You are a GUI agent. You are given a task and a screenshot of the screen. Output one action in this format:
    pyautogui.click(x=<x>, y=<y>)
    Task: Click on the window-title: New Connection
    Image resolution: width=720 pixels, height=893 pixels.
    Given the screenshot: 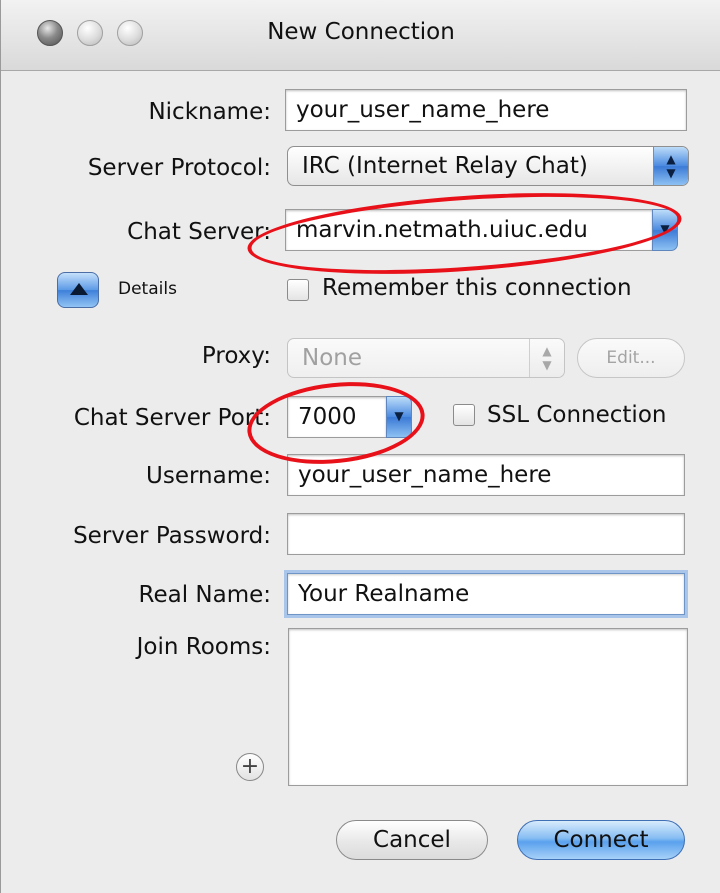 What is the action you would take?
    pyautogui.click(x=361, y=32)
    